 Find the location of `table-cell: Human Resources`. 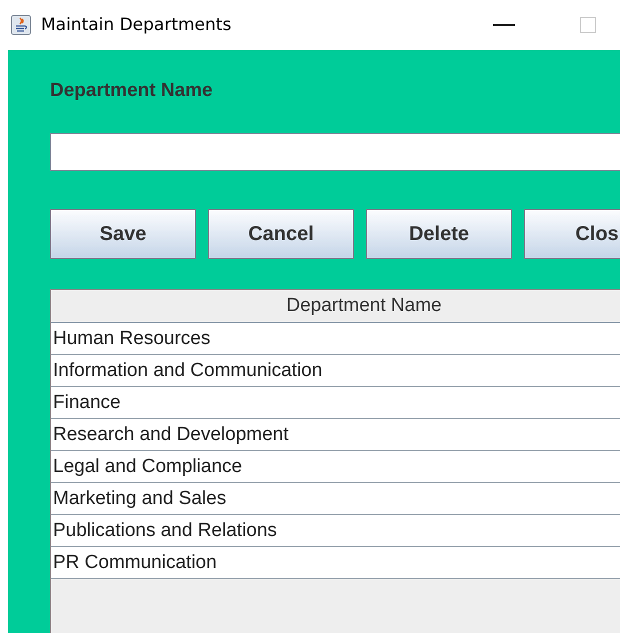

table-cell: Human Resources is located at coordinates (335, 339).